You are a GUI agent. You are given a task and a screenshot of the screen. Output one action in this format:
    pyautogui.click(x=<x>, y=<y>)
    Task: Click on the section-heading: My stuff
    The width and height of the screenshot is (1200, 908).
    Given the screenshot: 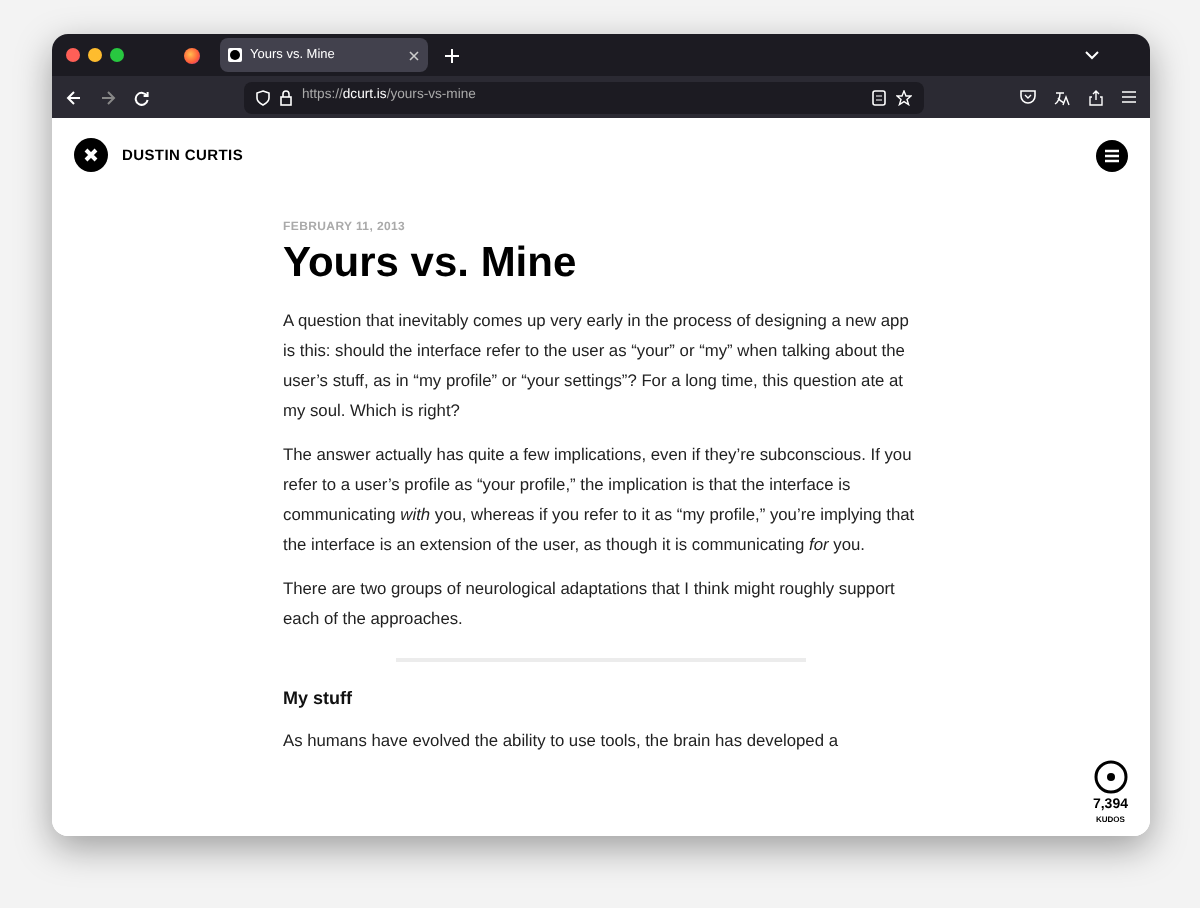 What is the action you would take?
    pyautogui.click(x=318, y=699)
    